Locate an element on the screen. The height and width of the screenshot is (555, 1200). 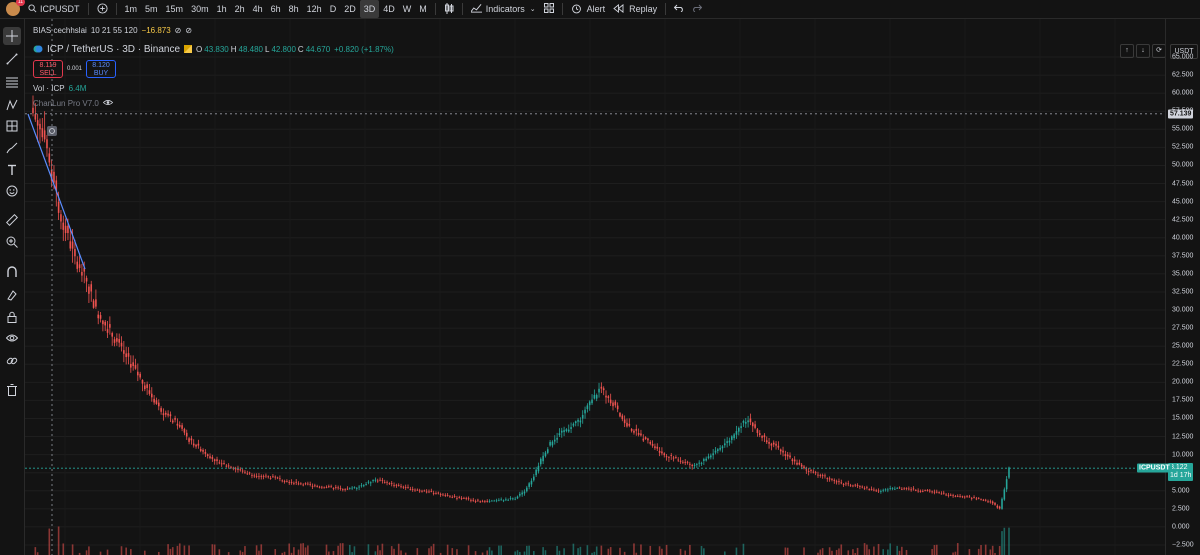
interval-w: W is located at coordinates (407, 9).